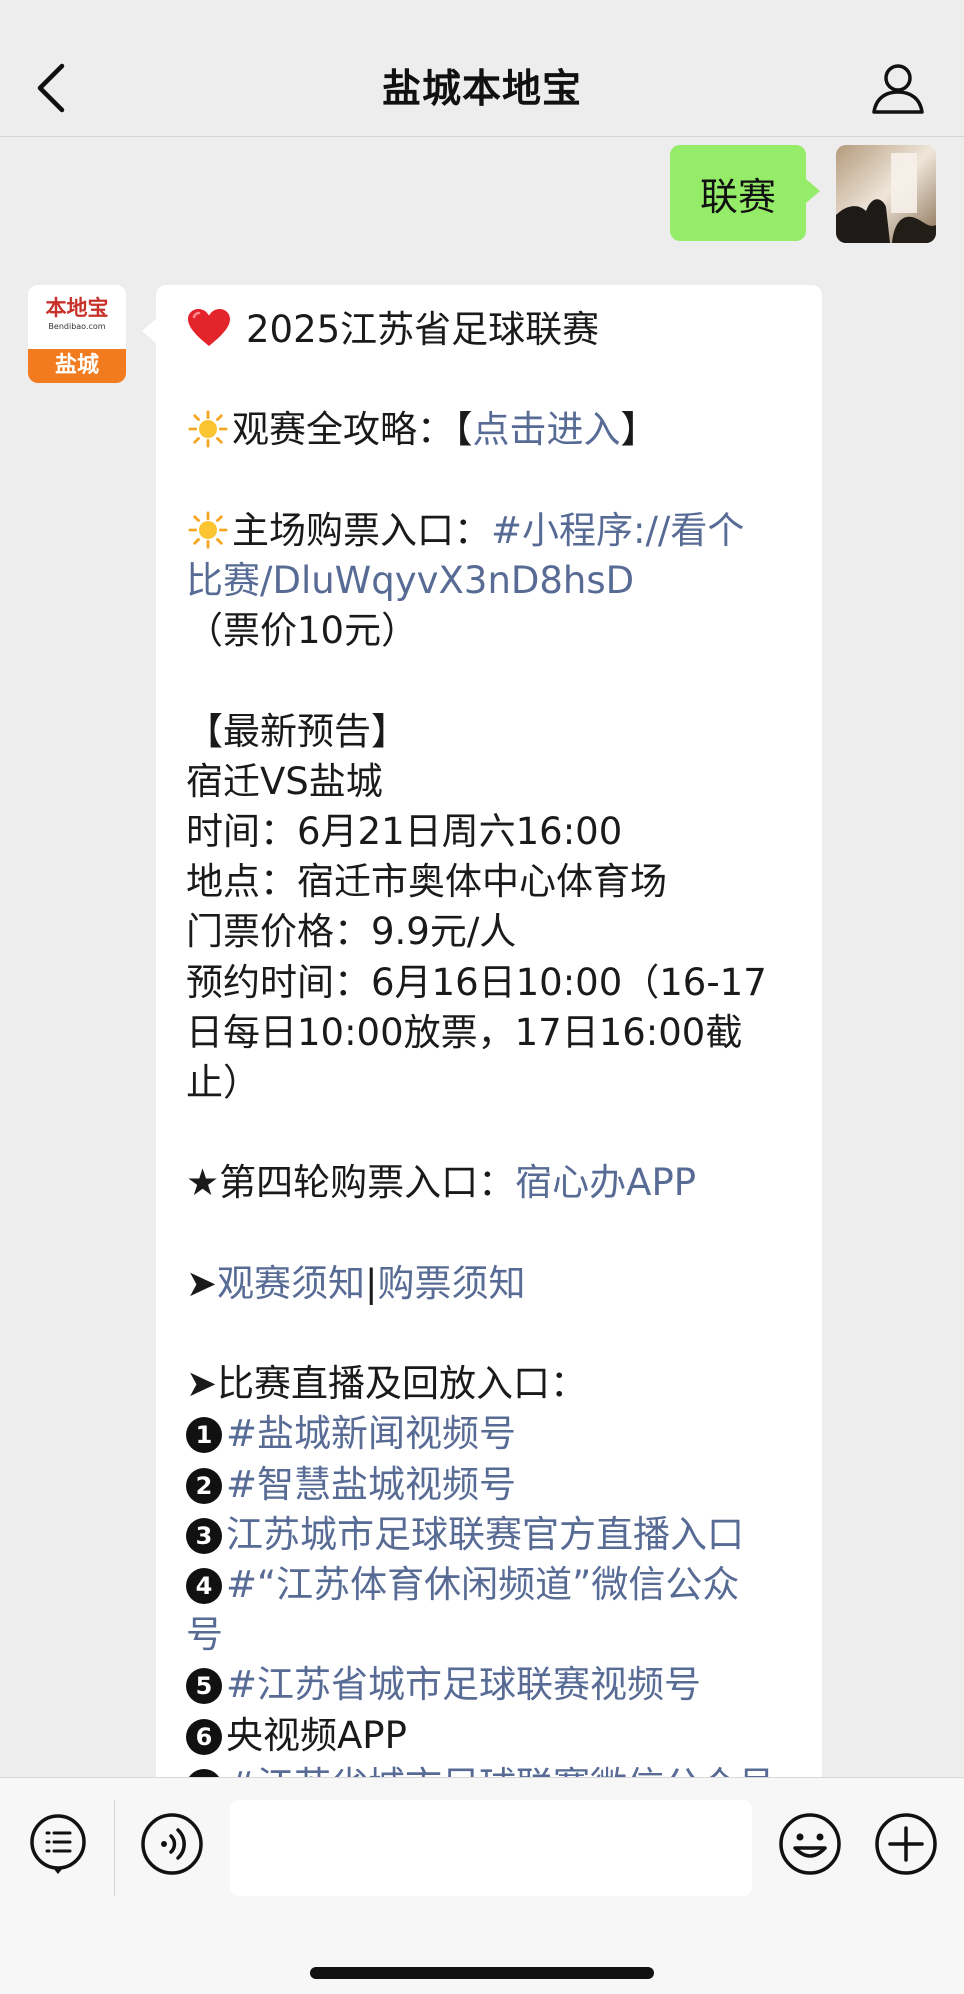 The height and width of the screenshot is (1994, 964). Describe the element at coordinates (489, 1736) in the screenshot. I see `live-item-6: 6 央视频APP` at that location.